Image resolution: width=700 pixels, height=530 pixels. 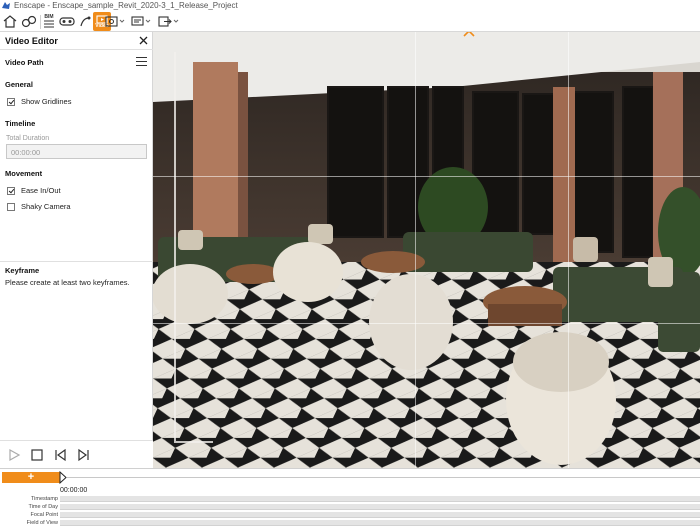 What do you see at coordinates (24, 173) in the screenshot?
I see `movement-heading: Movement` at bounding box center [24, 173].